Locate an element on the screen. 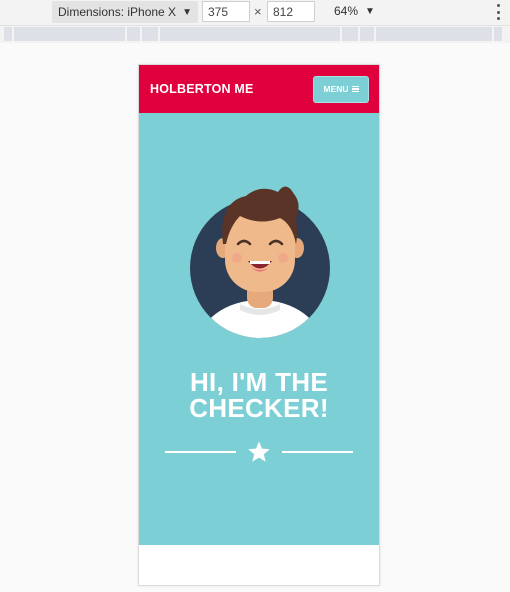 This screenshot has width=510, height=592. media-query-track is located at coordinates (253, 34).